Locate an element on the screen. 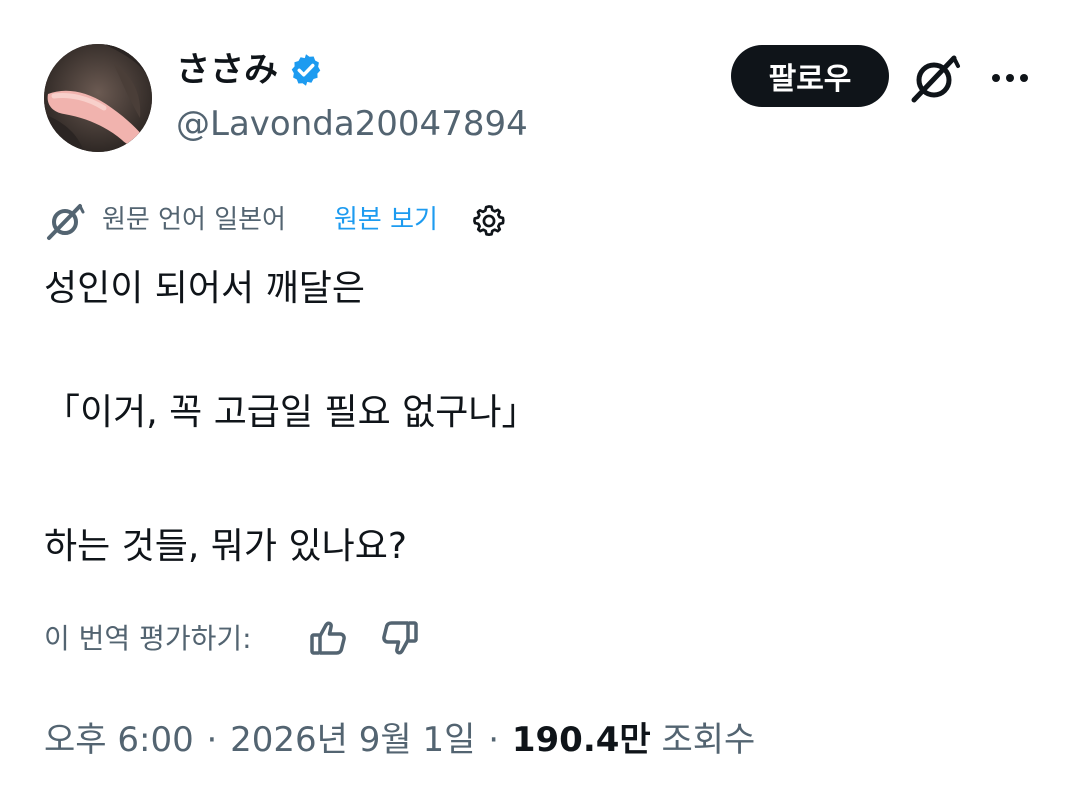 Image resolution: width=1080 pixels, height=802 pixels. translation-notice: 원문 언어 일본어 is located at coordinates (194, 220).